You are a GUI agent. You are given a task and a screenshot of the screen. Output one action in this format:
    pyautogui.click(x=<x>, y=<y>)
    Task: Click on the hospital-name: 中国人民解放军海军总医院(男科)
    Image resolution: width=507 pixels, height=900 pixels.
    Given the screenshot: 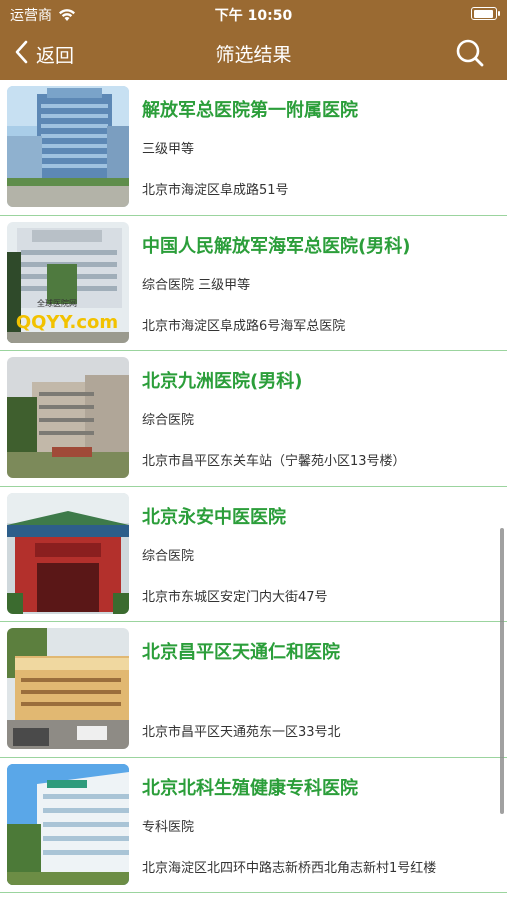 What is the action you would take?
    pyautogui.click(x=276, y=246)
    